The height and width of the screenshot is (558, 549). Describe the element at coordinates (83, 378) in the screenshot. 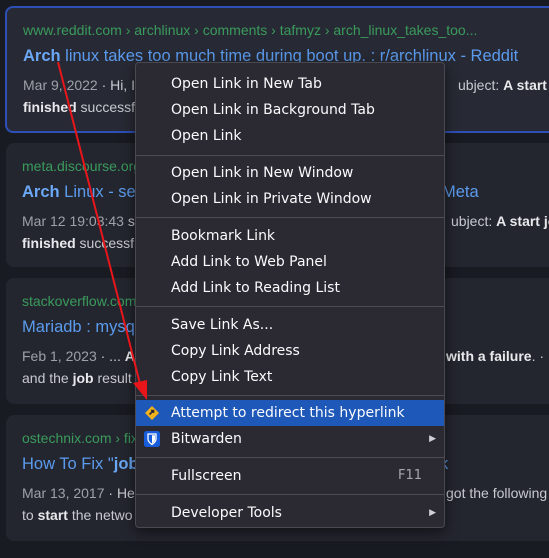

I see `snippet-bold-2: job` at that location.